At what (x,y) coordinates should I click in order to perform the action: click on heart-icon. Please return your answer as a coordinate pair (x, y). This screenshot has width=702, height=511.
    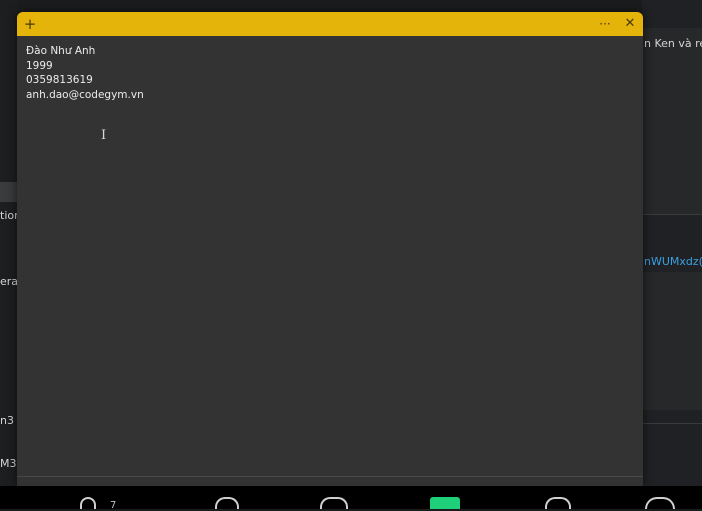
    Looking at the image, I should click on (334, 503).